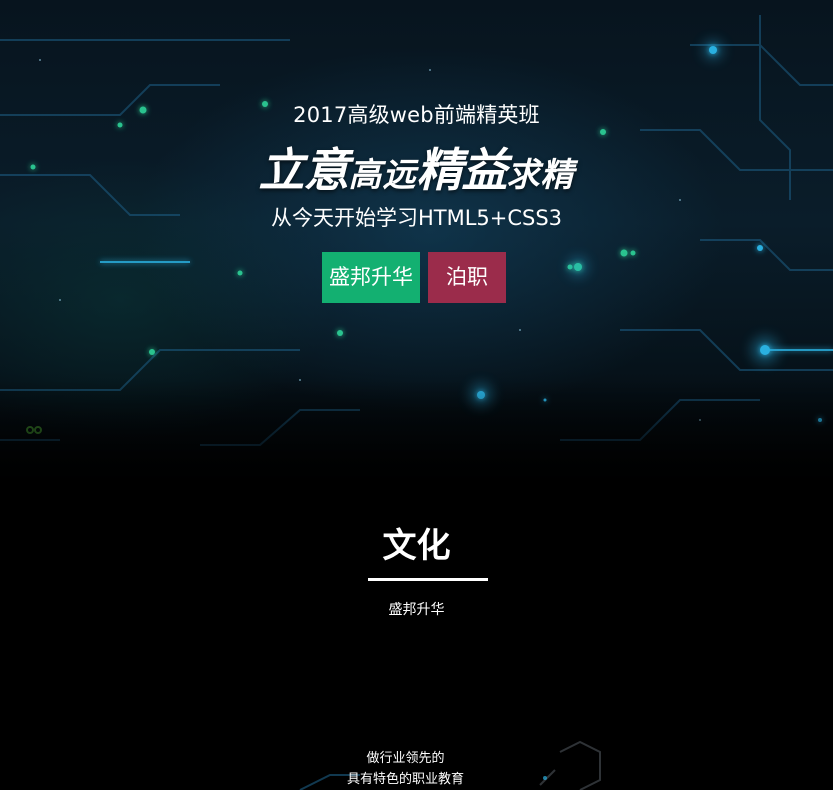  I want to click on bottom-line-1: 做行业领先的, so click(405, 758).